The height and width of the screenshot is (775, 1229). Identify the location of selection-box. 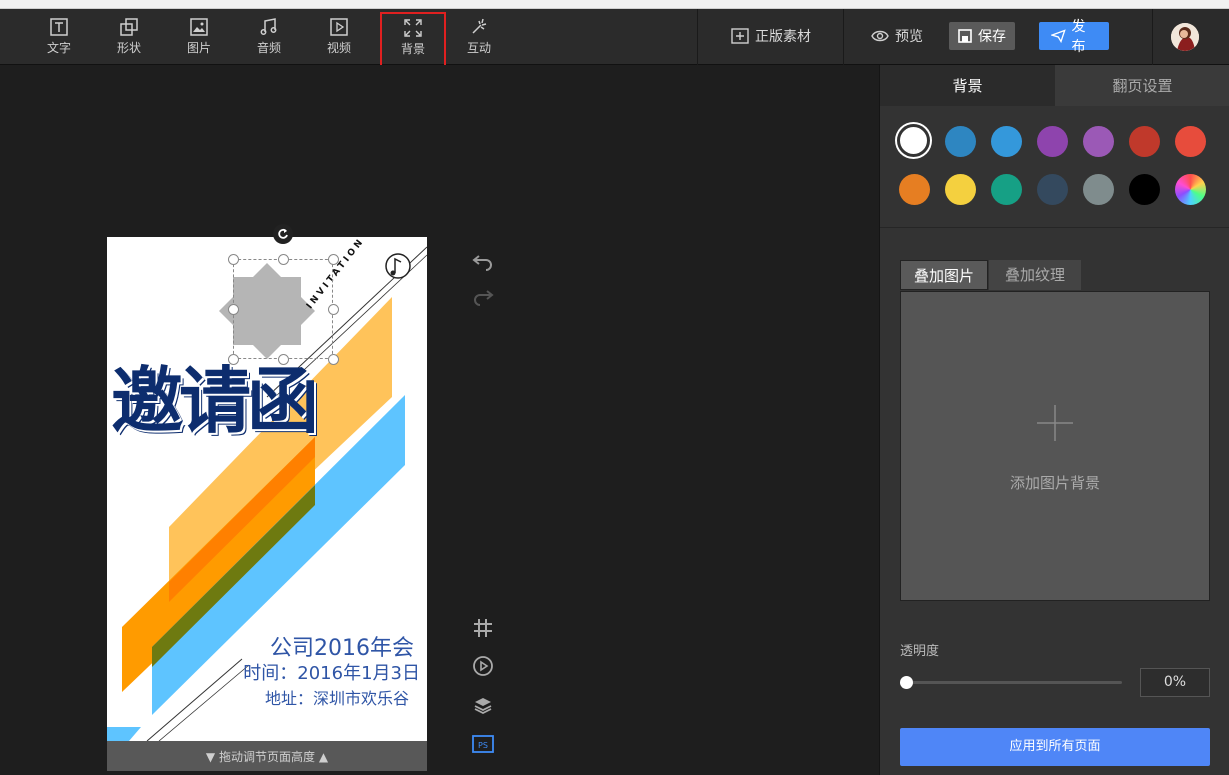
(283, 309).